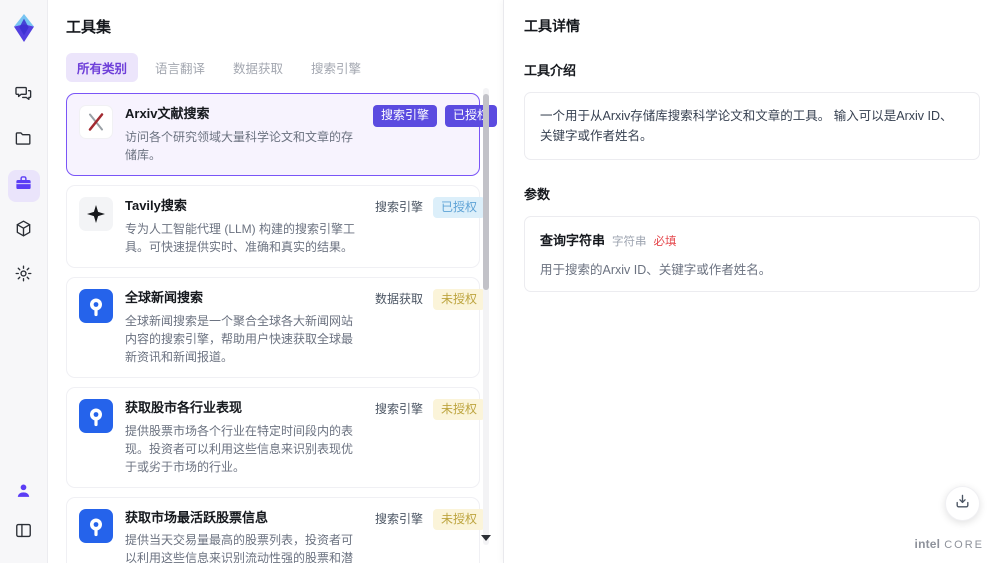 The image size is (1000, 563). I want to click on gear-icon, so click(23, 276).